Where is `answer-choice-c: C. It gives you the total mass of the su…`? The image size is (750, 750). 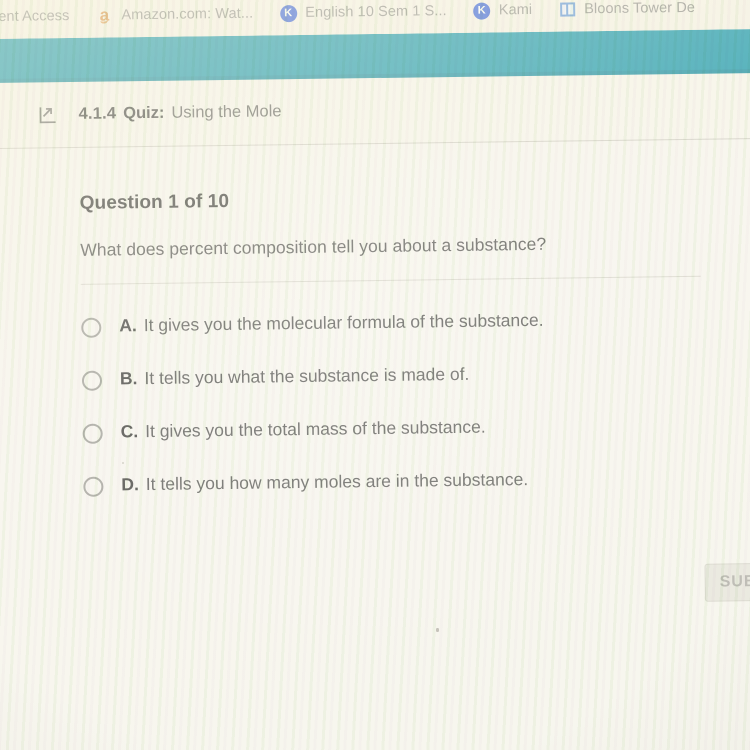
answer-choice-c: C. It gives you the total mass of the su… is located at coordinates (403, 444).